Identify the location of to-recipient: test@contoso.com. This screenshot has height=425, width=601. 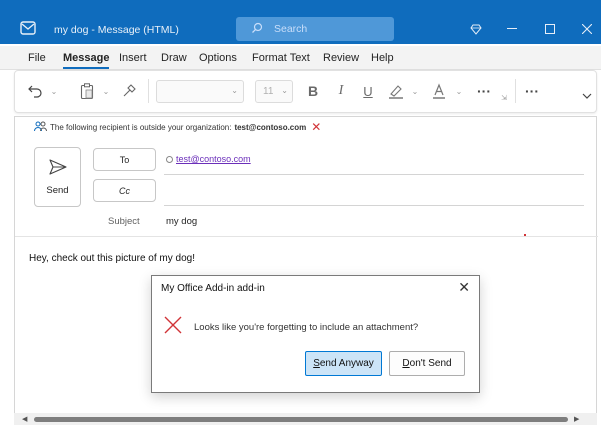
(208, 159).